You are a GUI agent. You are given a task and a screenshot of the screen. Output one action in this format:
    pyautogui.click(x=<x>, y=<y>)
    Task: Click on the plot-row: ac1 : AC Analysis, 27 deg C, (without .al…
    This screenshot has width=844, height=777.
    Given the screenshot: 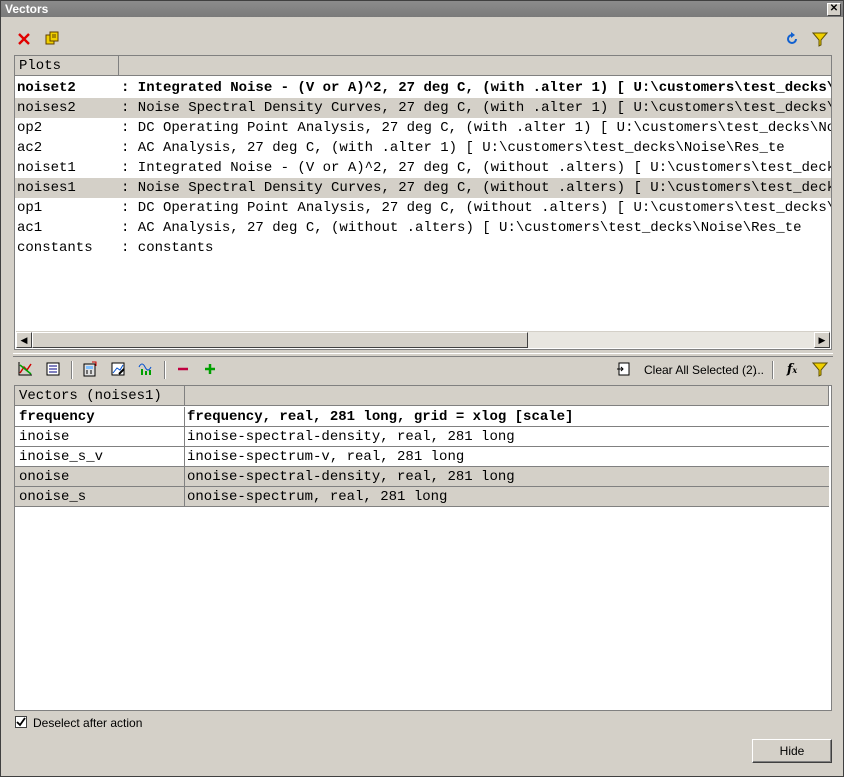 What is the action you would take?
    pyautogui.click(x=423, y=228)
    